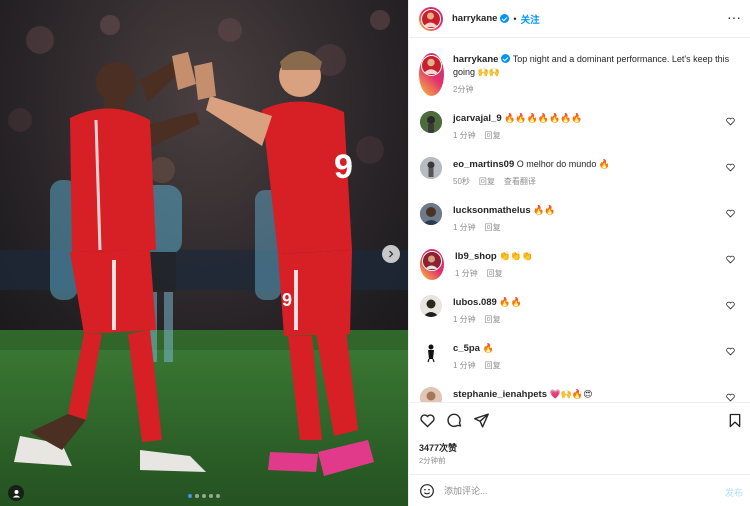 This screenshot has height=506, width=750. I want to click on svg-text: 9, so click(287, 300).